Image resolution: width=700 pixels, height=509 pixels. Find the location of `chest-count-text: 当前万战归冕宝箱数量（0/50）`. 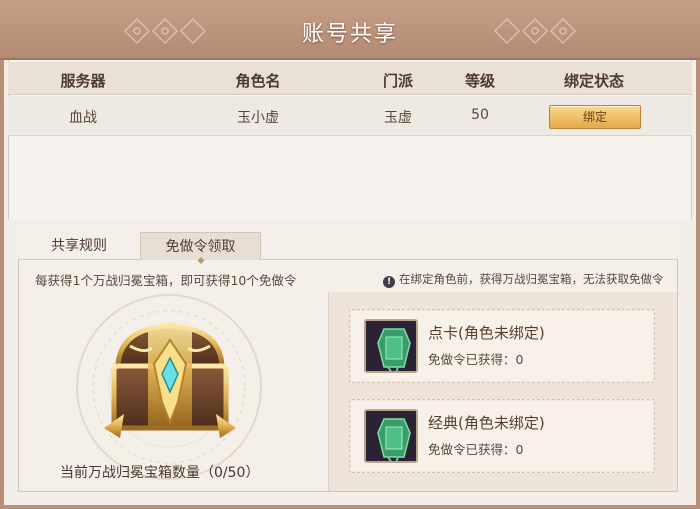

chest-count-text: 当前万战归冕宝箱数量（0/50） is located at coordinates (160, 473).